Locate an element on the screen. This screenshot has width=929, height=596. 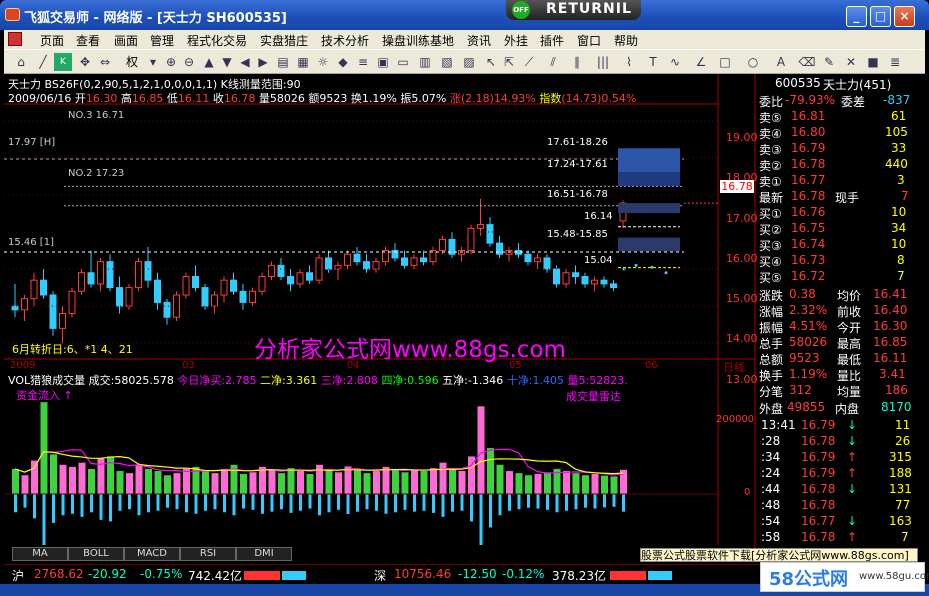
report-icon: ▦ is located at coordinates (303, 62).